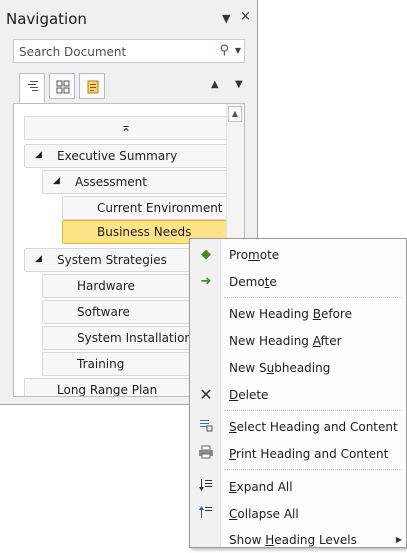 Image resolution: width=407 pixels, height=553 pixels. What do you see at coordinates (261, 487) in the screenshot?
I see `menu-item-label: Expand All` at bounding box center [261, 487].